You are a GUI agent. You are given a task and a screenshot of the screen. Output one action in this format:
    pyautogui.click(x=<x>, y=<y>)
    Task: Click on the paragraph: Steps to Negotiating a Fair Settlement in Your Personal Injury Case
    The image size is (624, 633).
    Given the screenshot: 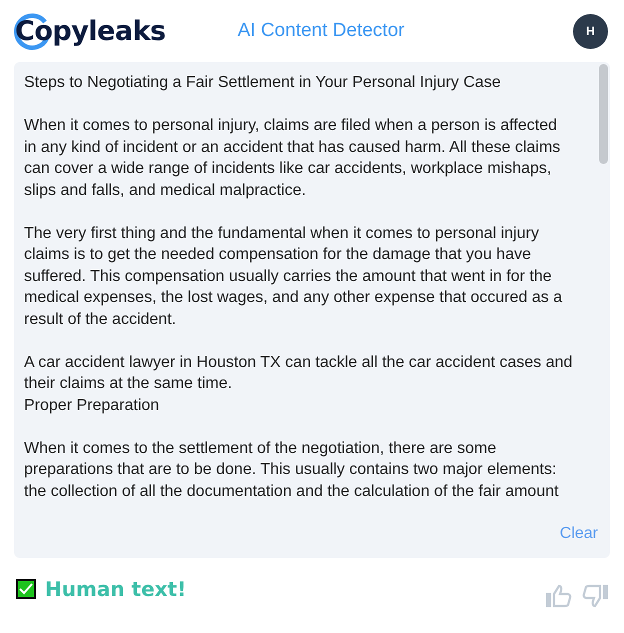 What is the action you would take?
    pyautogui.click(x=263, y=83)
    